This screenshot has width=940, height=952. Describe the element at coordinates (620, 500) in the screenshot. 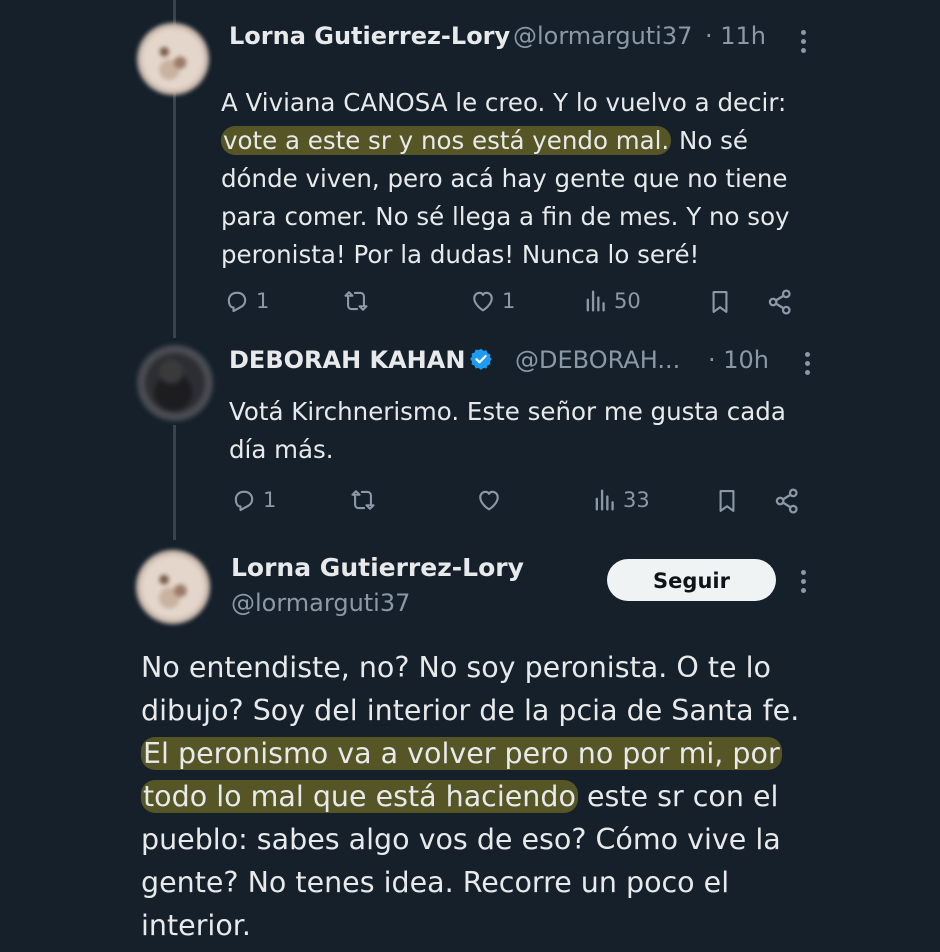

I see `views-button: 33` at that location.